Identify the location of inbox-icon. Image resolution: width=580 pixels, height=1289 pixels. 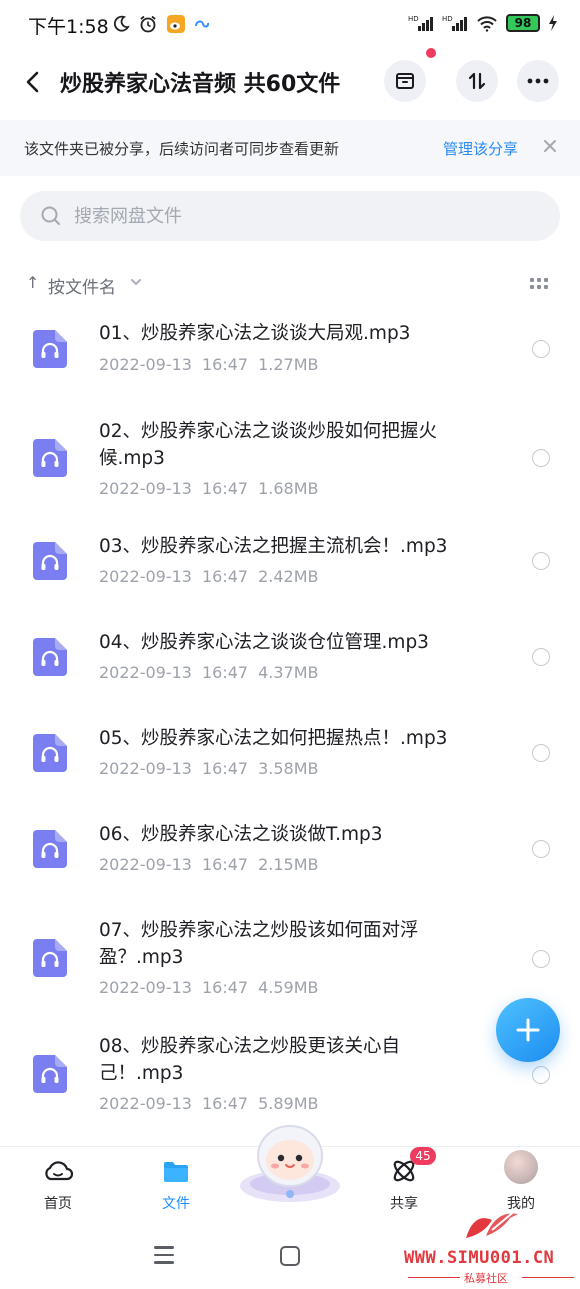
(405, 81).